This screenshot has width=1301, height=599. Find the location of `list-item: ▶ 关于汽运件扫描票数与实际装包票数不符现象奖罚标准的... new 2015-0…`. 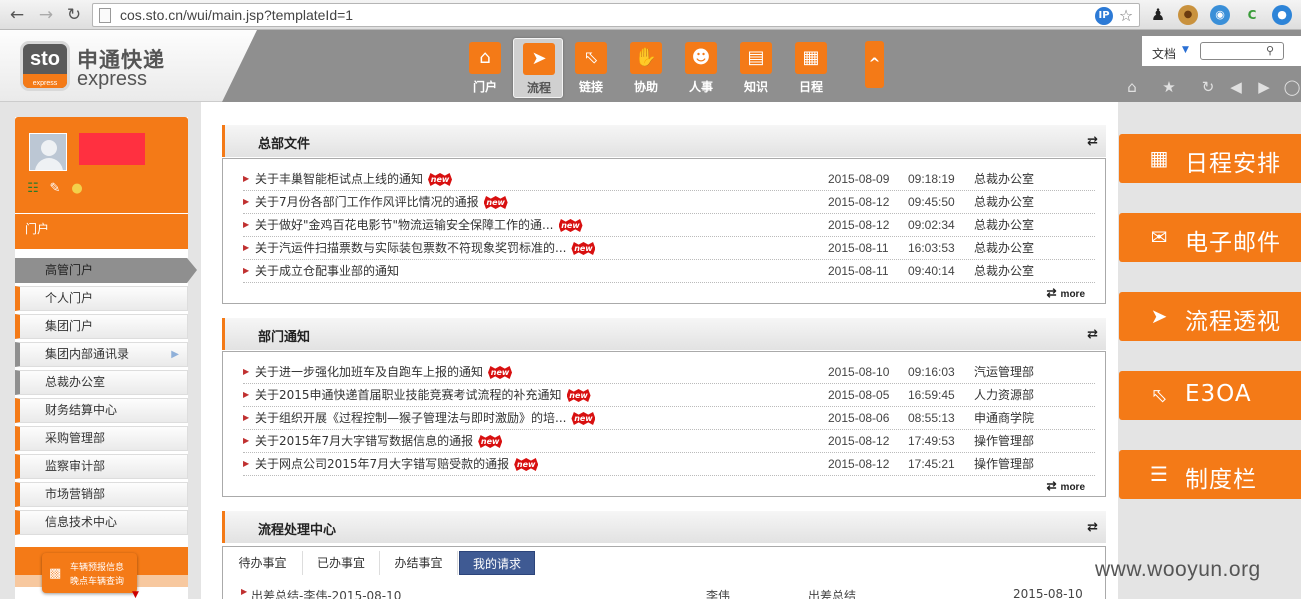

list-item: ▶ 关于汽运件扫描票数与实际装包票数不符现象奖罚标准的... new 2015-0… is located at coordinates (669, 248).